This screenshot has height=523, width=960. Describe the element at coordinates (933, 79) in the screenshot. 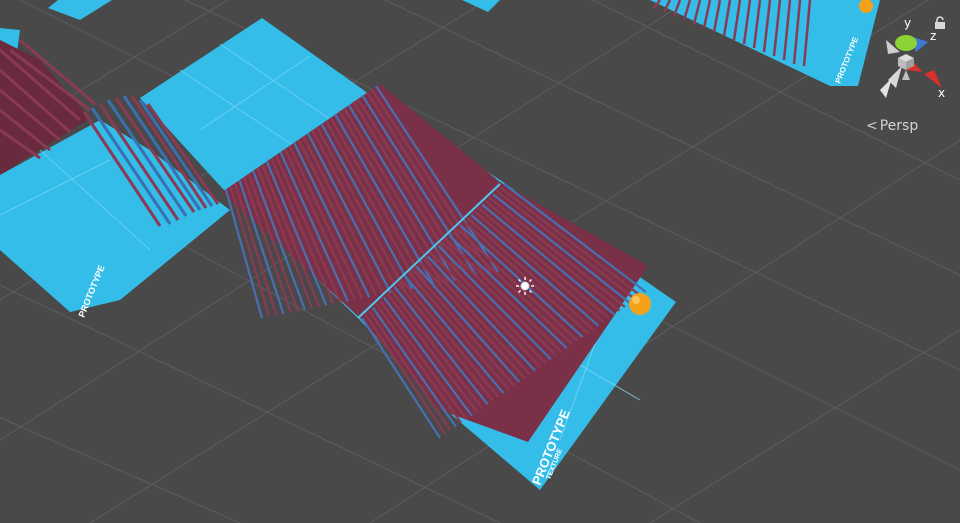

I see `gizmo-x-arrow` at that location.